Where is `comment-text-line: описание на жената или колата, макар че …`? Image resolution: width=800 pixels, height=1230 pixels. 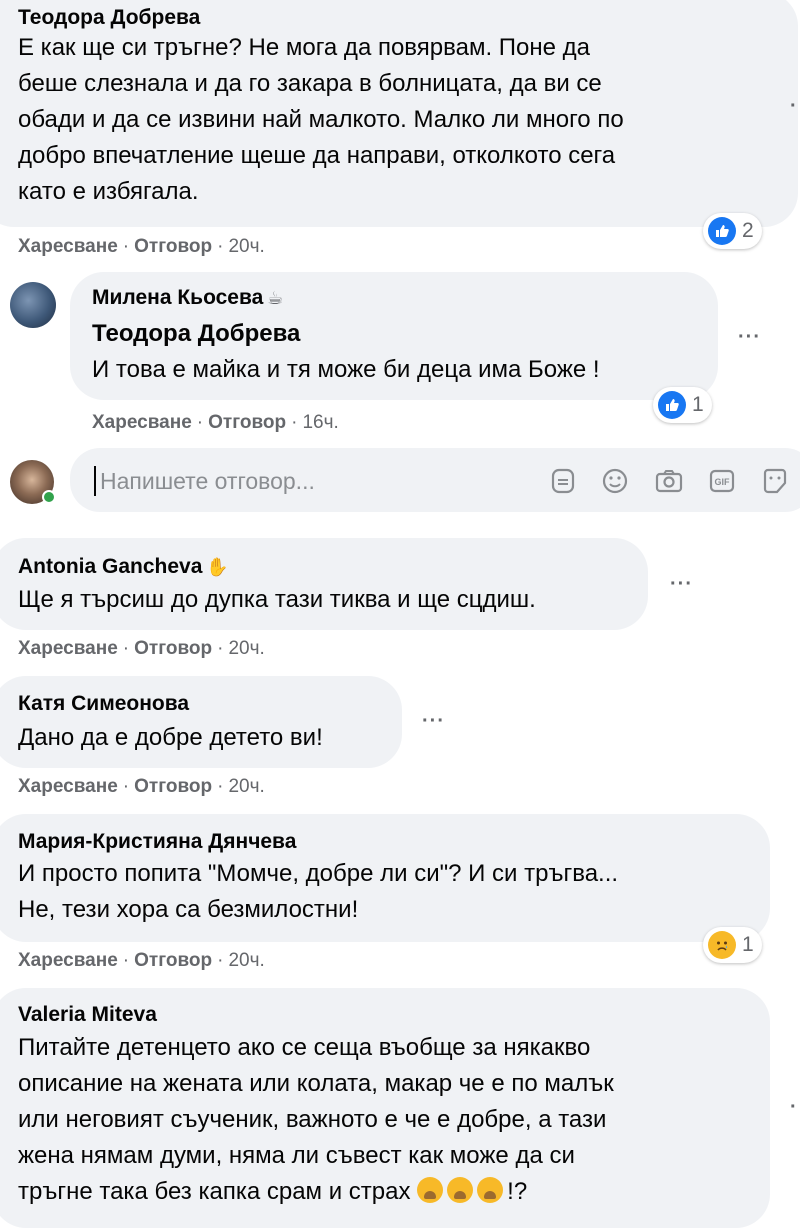 comment-text-line: описание на жената или колата, макар че … is located at coordinates (316, 1083).